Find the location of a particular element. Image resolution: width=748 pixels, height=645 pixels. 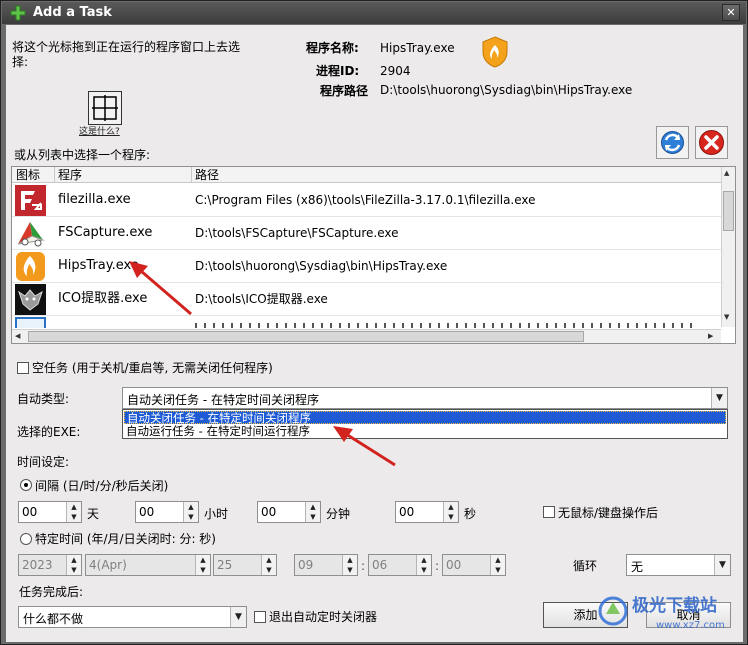

year-spinner: 2023 ▲ ▼ is located at coordinates (50, 565).